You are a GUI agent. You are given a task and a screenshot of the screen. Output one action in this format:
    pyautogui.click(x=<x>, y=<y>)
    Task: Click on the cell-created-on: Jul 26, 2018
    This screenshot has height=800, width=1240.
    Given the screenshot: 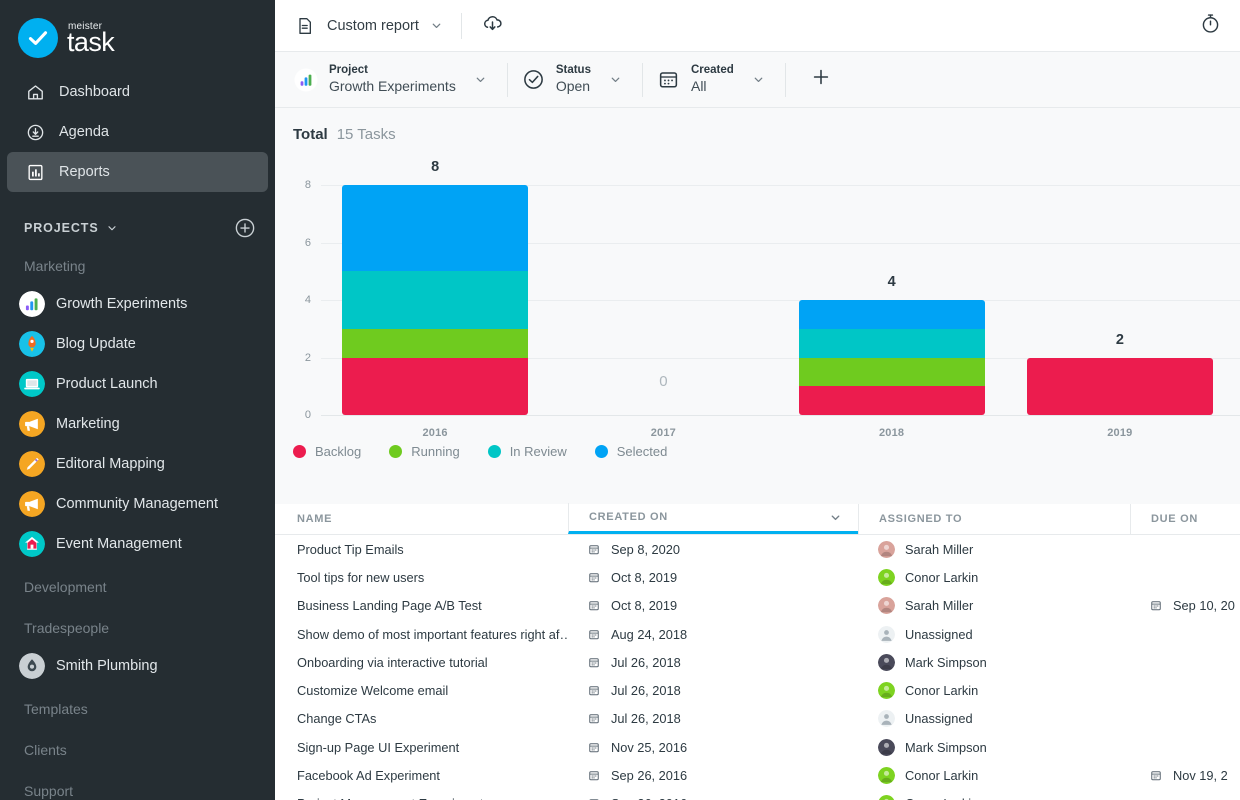 What is the action you would take?
    pyautogui.click(x=713, y=719)
    